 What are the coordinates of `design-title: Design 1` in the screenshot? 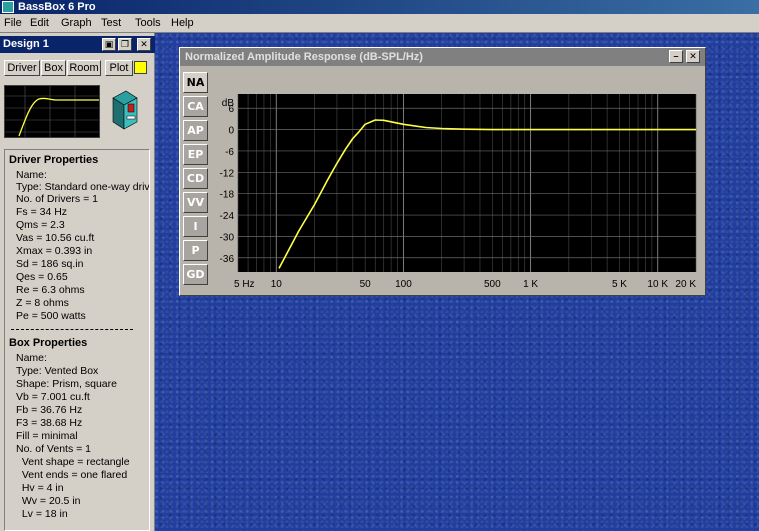 It's located at (26, 44).